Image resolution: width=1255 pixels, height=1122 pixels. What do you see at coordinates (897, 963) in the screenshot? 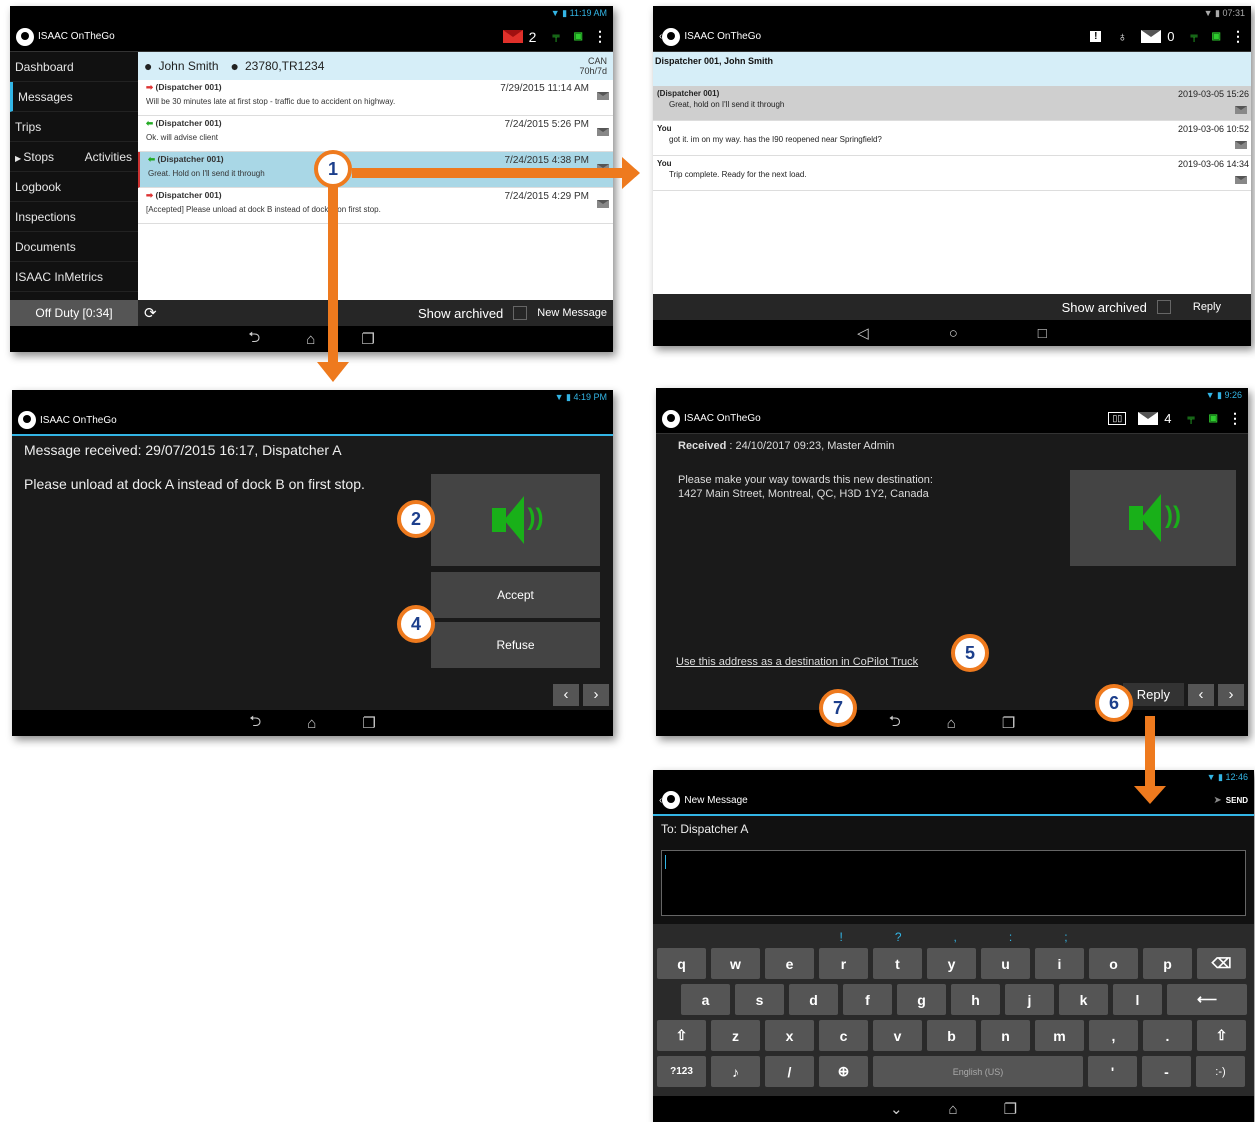
I see `keyboard-key: t` at bounding box center [897, 963].